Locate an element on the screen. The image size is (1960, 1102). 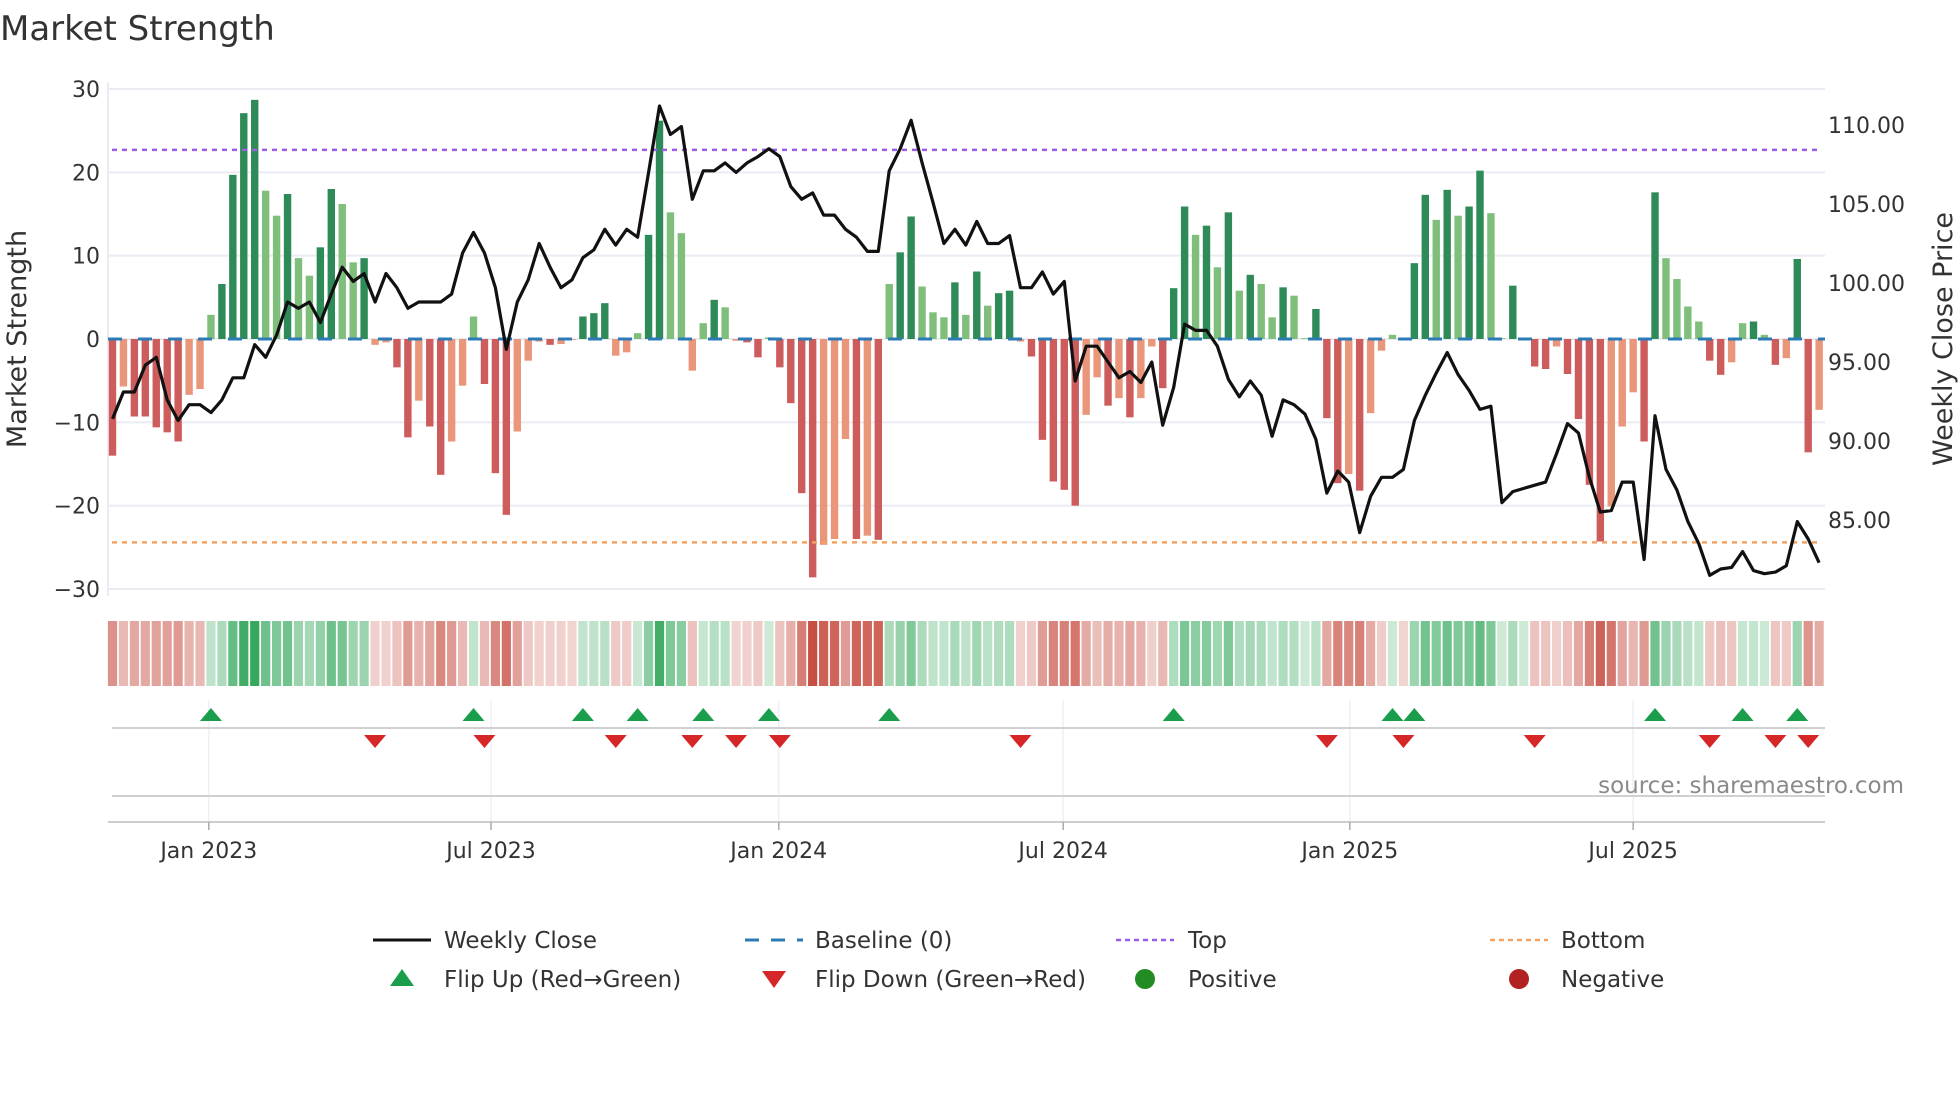
y2-tick-label: 85.00 is located at coordinates (1859, 521).